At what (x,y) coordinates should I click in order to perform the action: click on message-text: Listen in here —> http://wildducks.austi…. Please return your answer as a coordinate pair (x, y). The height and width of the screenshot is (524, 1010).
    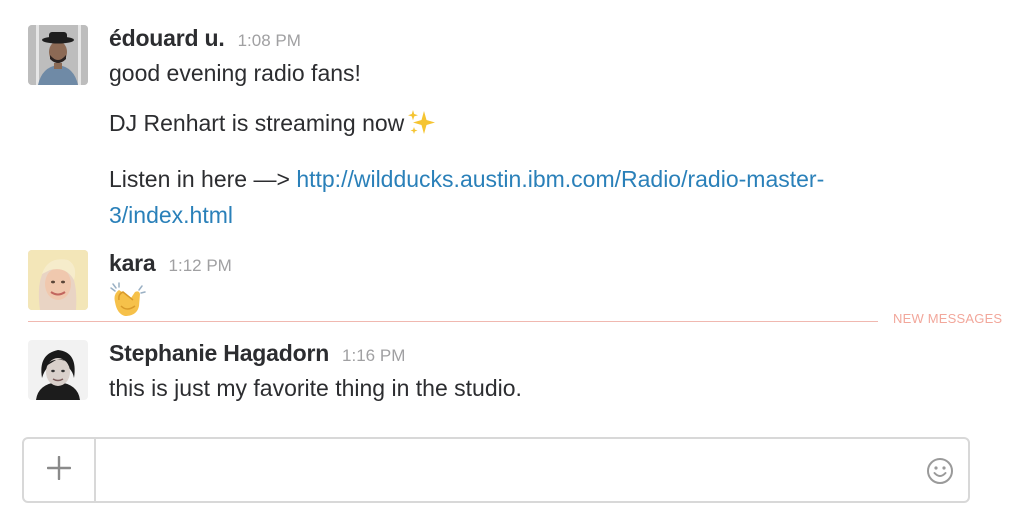
    Looking at the image, I should click on (549, 197).